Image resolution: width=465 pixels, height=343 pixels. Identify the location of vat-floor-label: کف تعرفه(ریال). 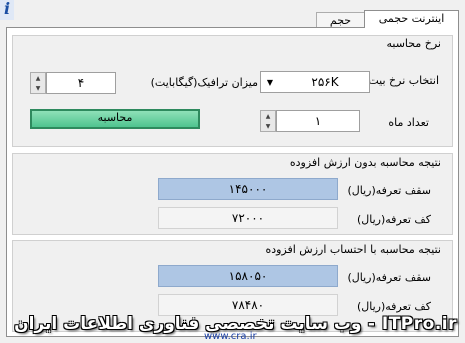
(393, 306).